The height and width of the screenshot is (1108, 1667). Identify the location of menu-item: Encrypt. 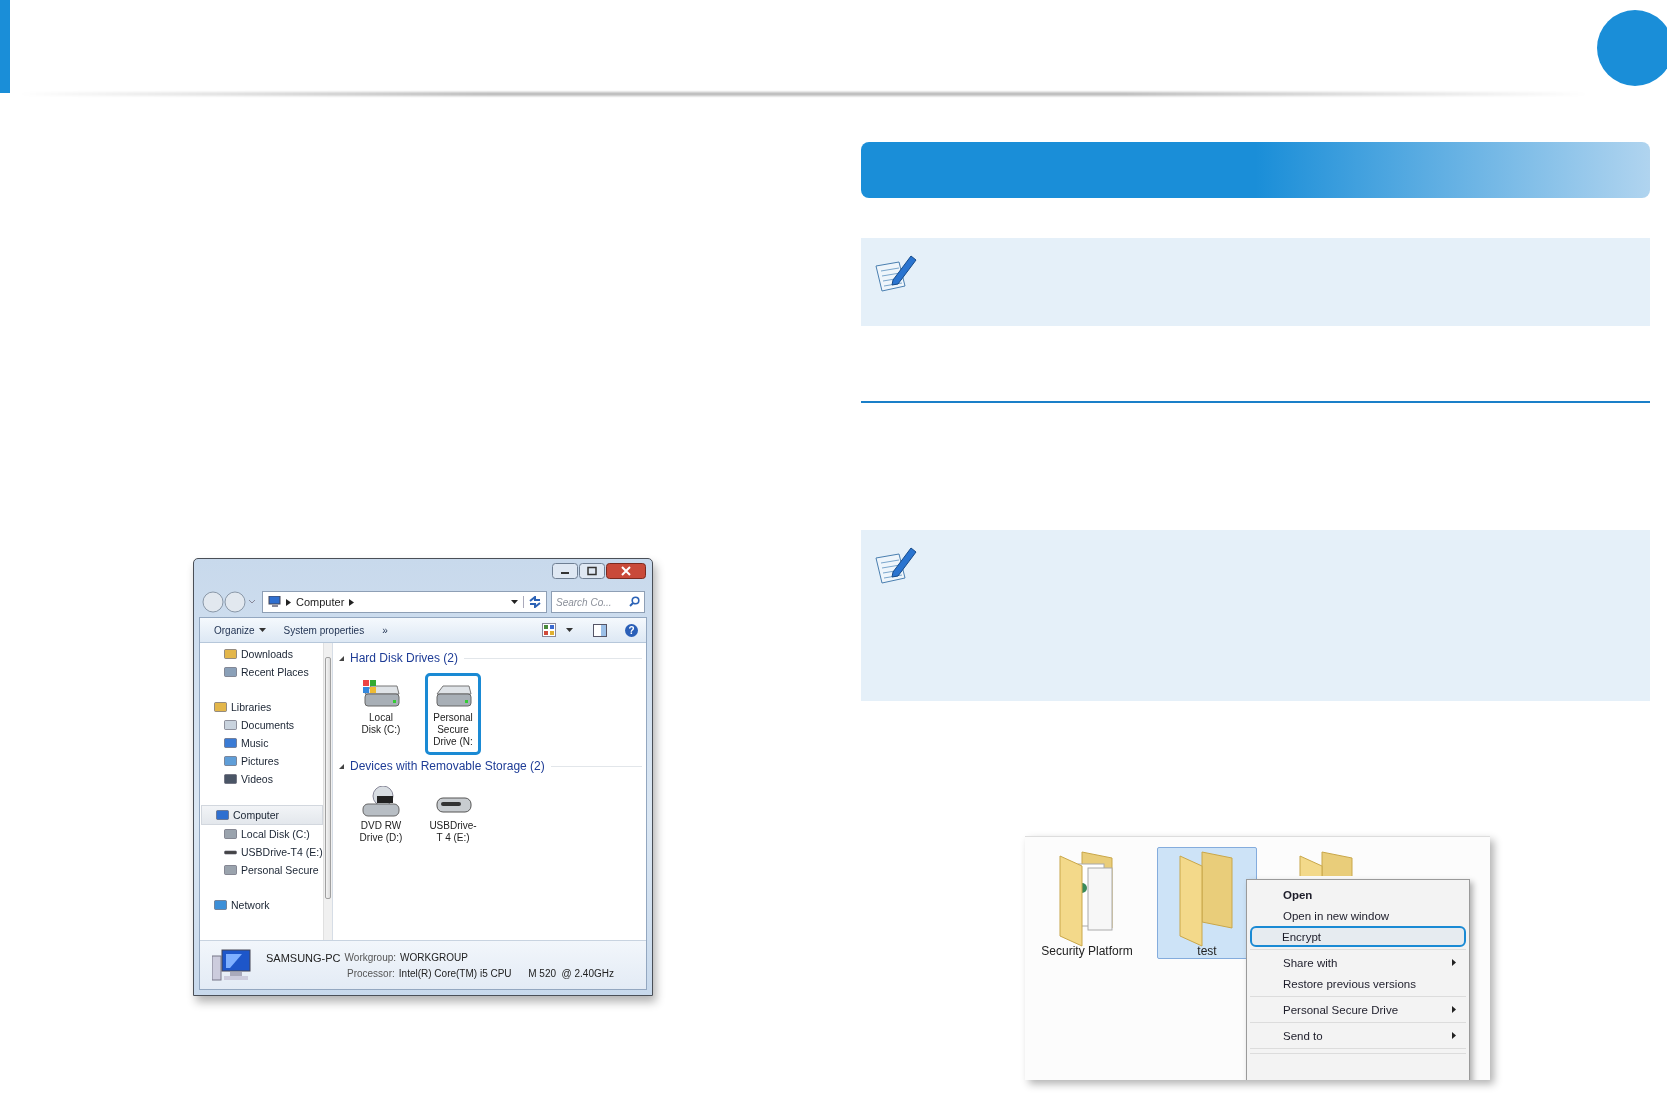
(1358, 936).